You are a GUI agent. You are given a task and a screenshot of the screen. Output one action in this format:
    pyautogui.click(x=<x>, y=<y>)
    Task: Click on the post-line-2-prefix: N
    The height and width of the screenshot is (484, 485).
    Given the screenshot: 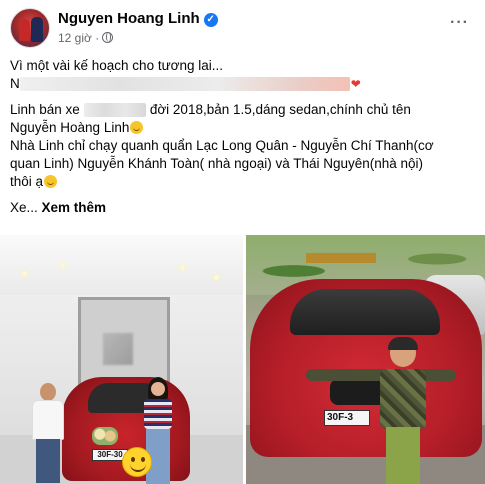 What is the action you would take?
    pyautogui.click(x=15, y=83)
    